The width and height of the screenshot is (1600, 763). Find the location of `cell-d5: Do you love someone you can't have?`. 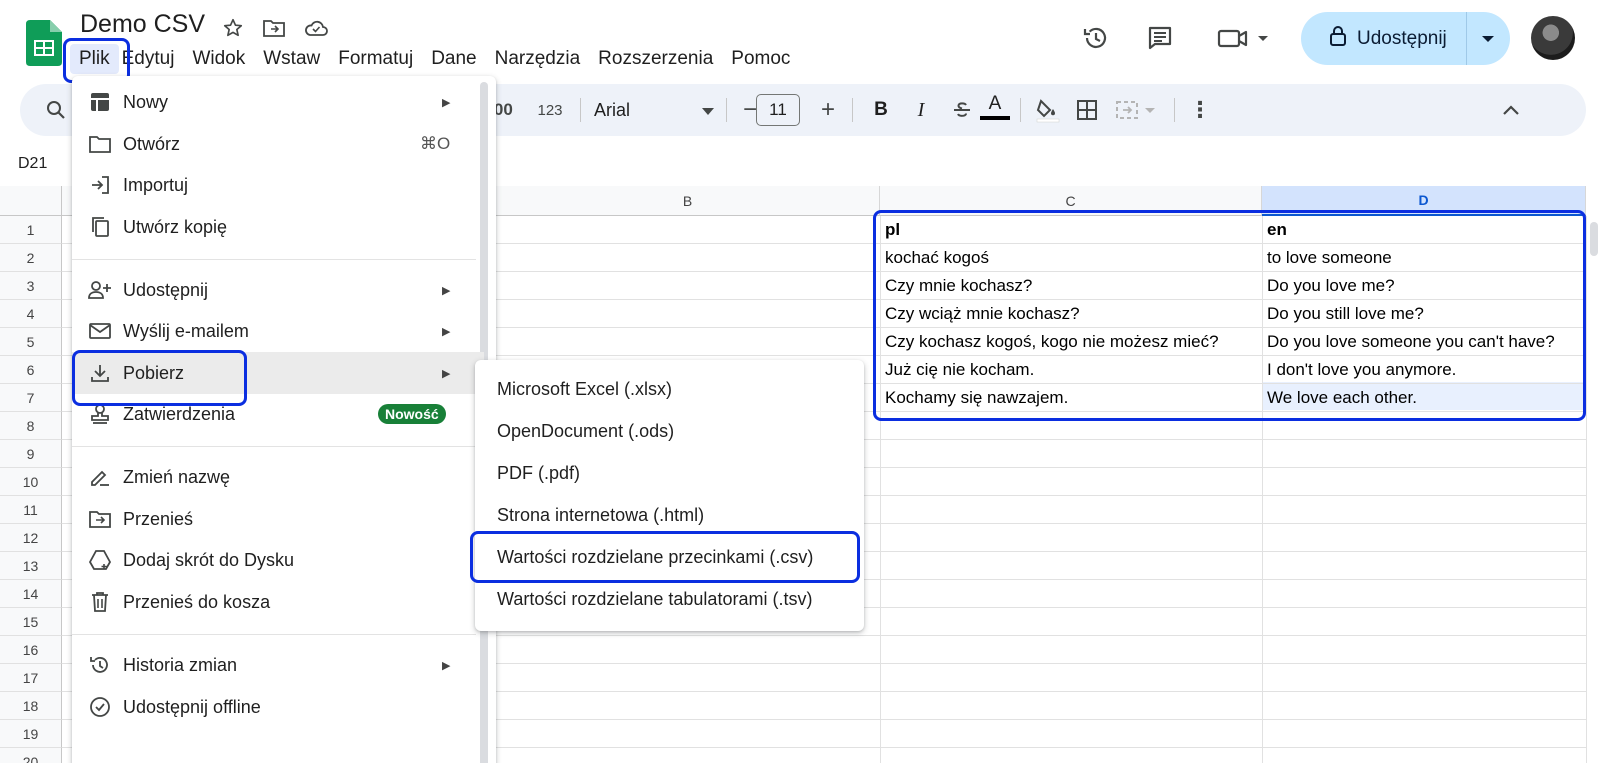

cell-d5: Do you love someone you can't have? is located at coordinates (1408, 342).